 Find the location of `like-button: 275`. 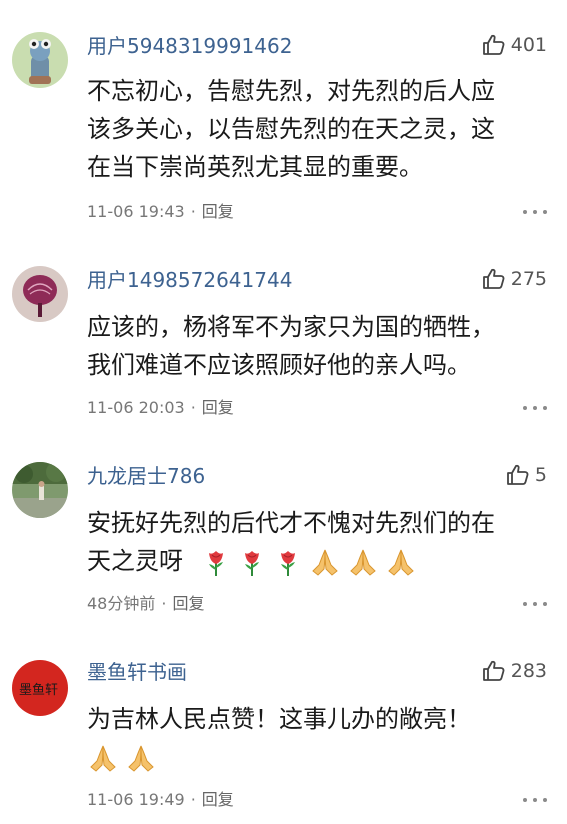

like-button: 275 is located at coordinates (514, 279).